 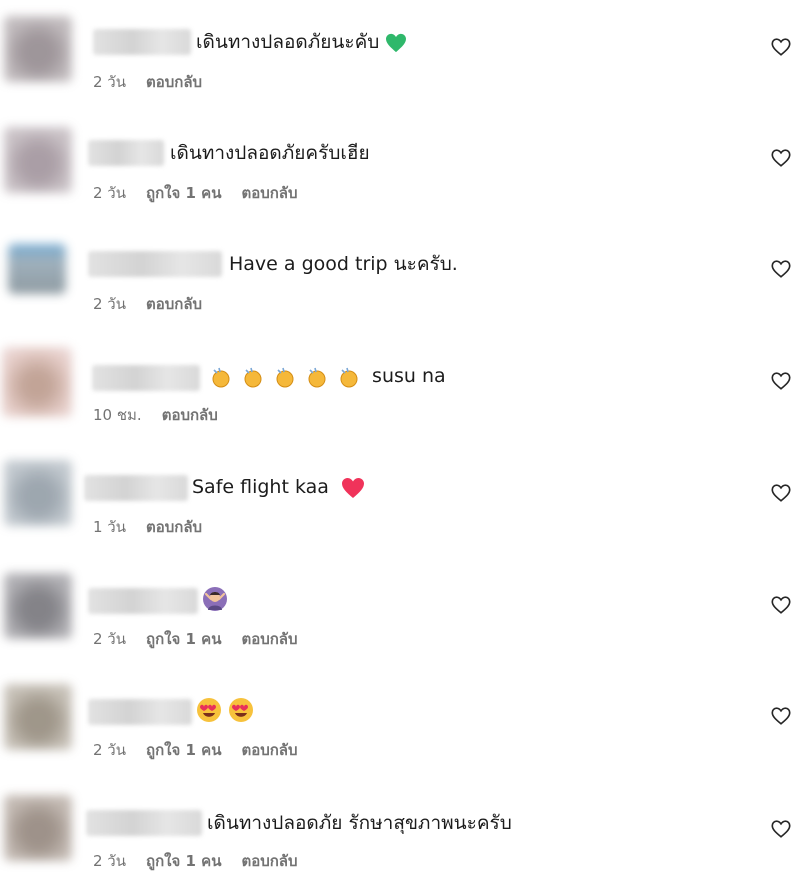 I want to click on comment-text: Safe flight kaa, so click(x=278, y=487).